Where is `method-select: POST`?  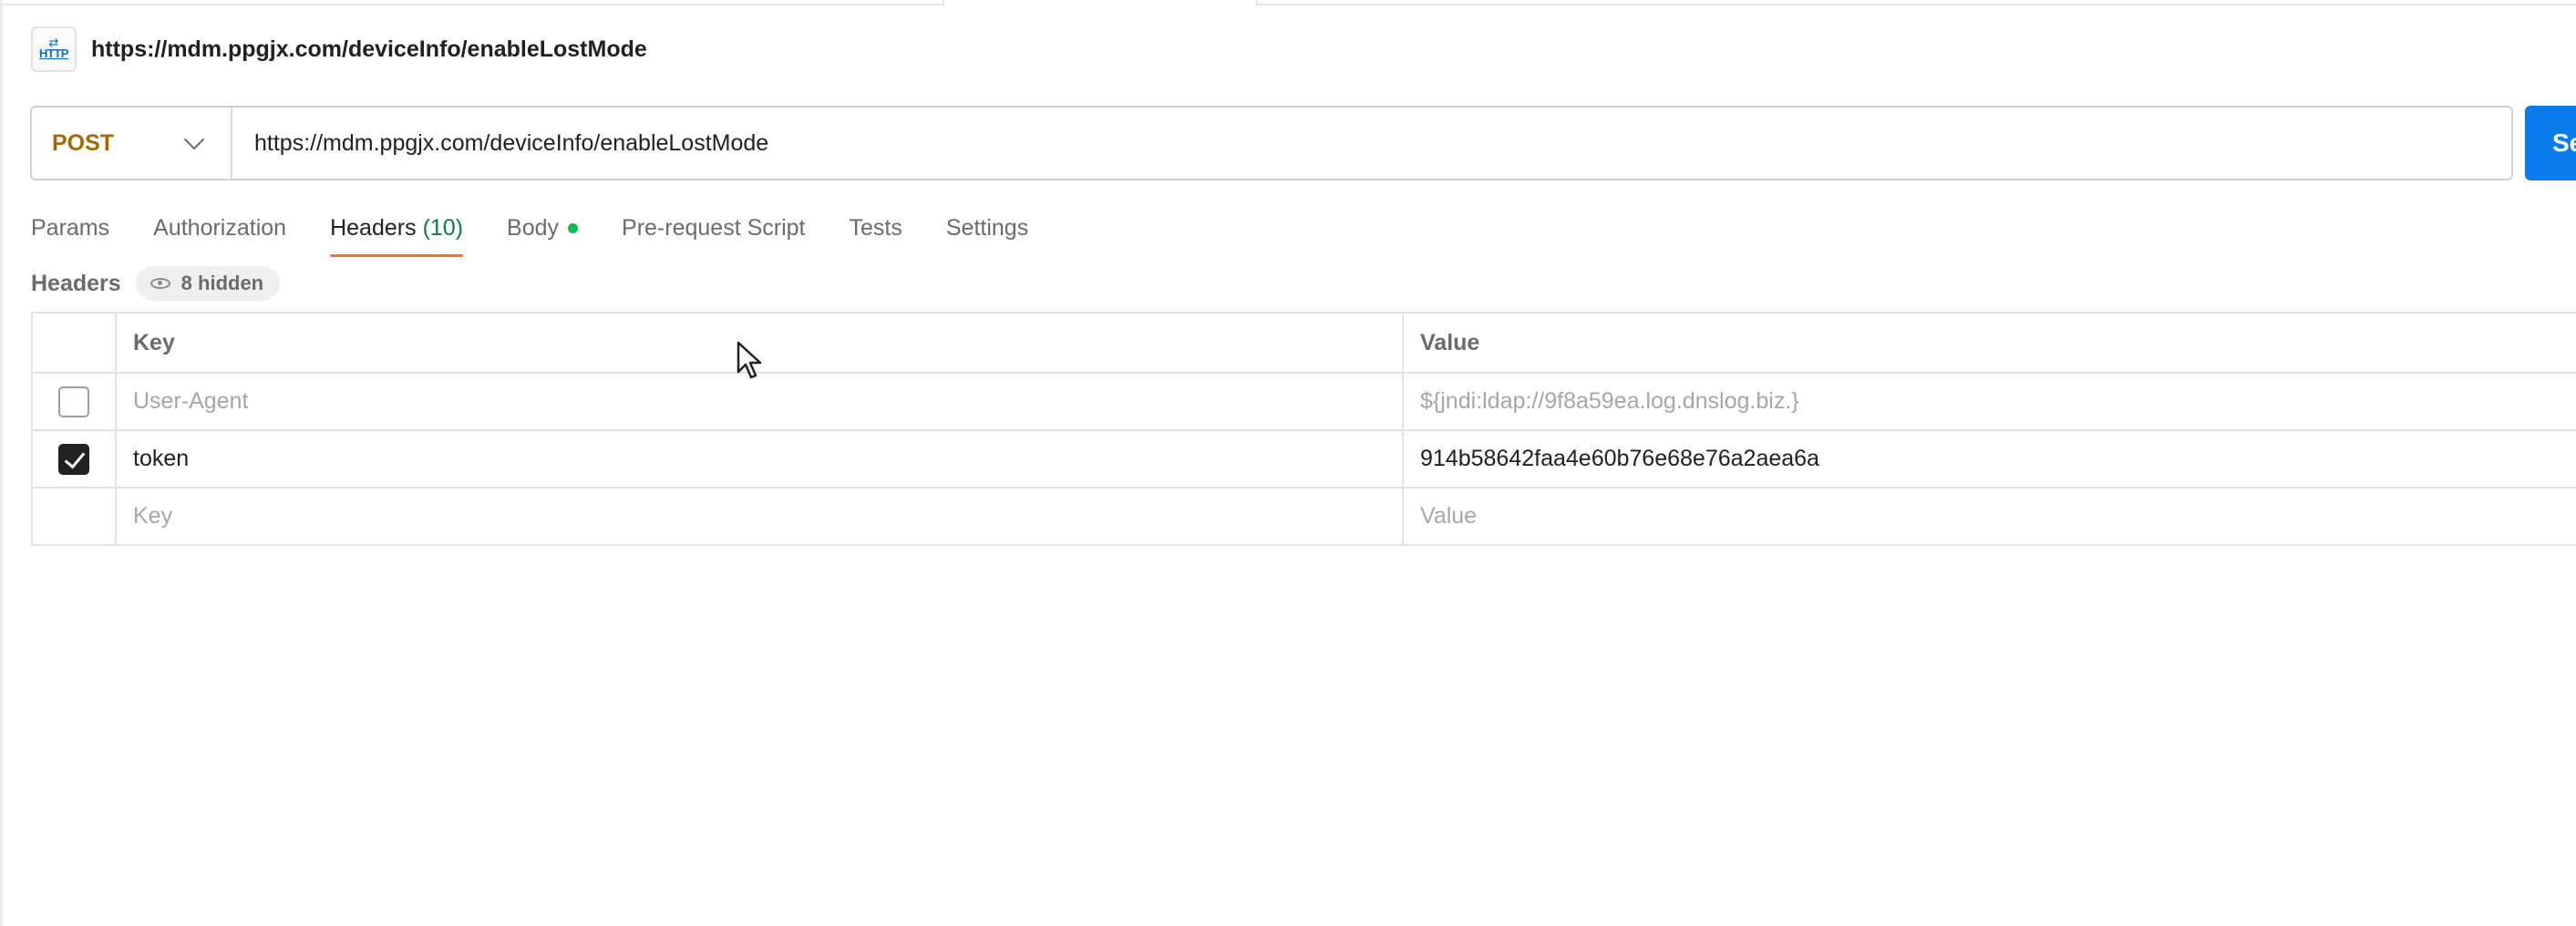
method-select: POST is located at coordinates (132, 143).